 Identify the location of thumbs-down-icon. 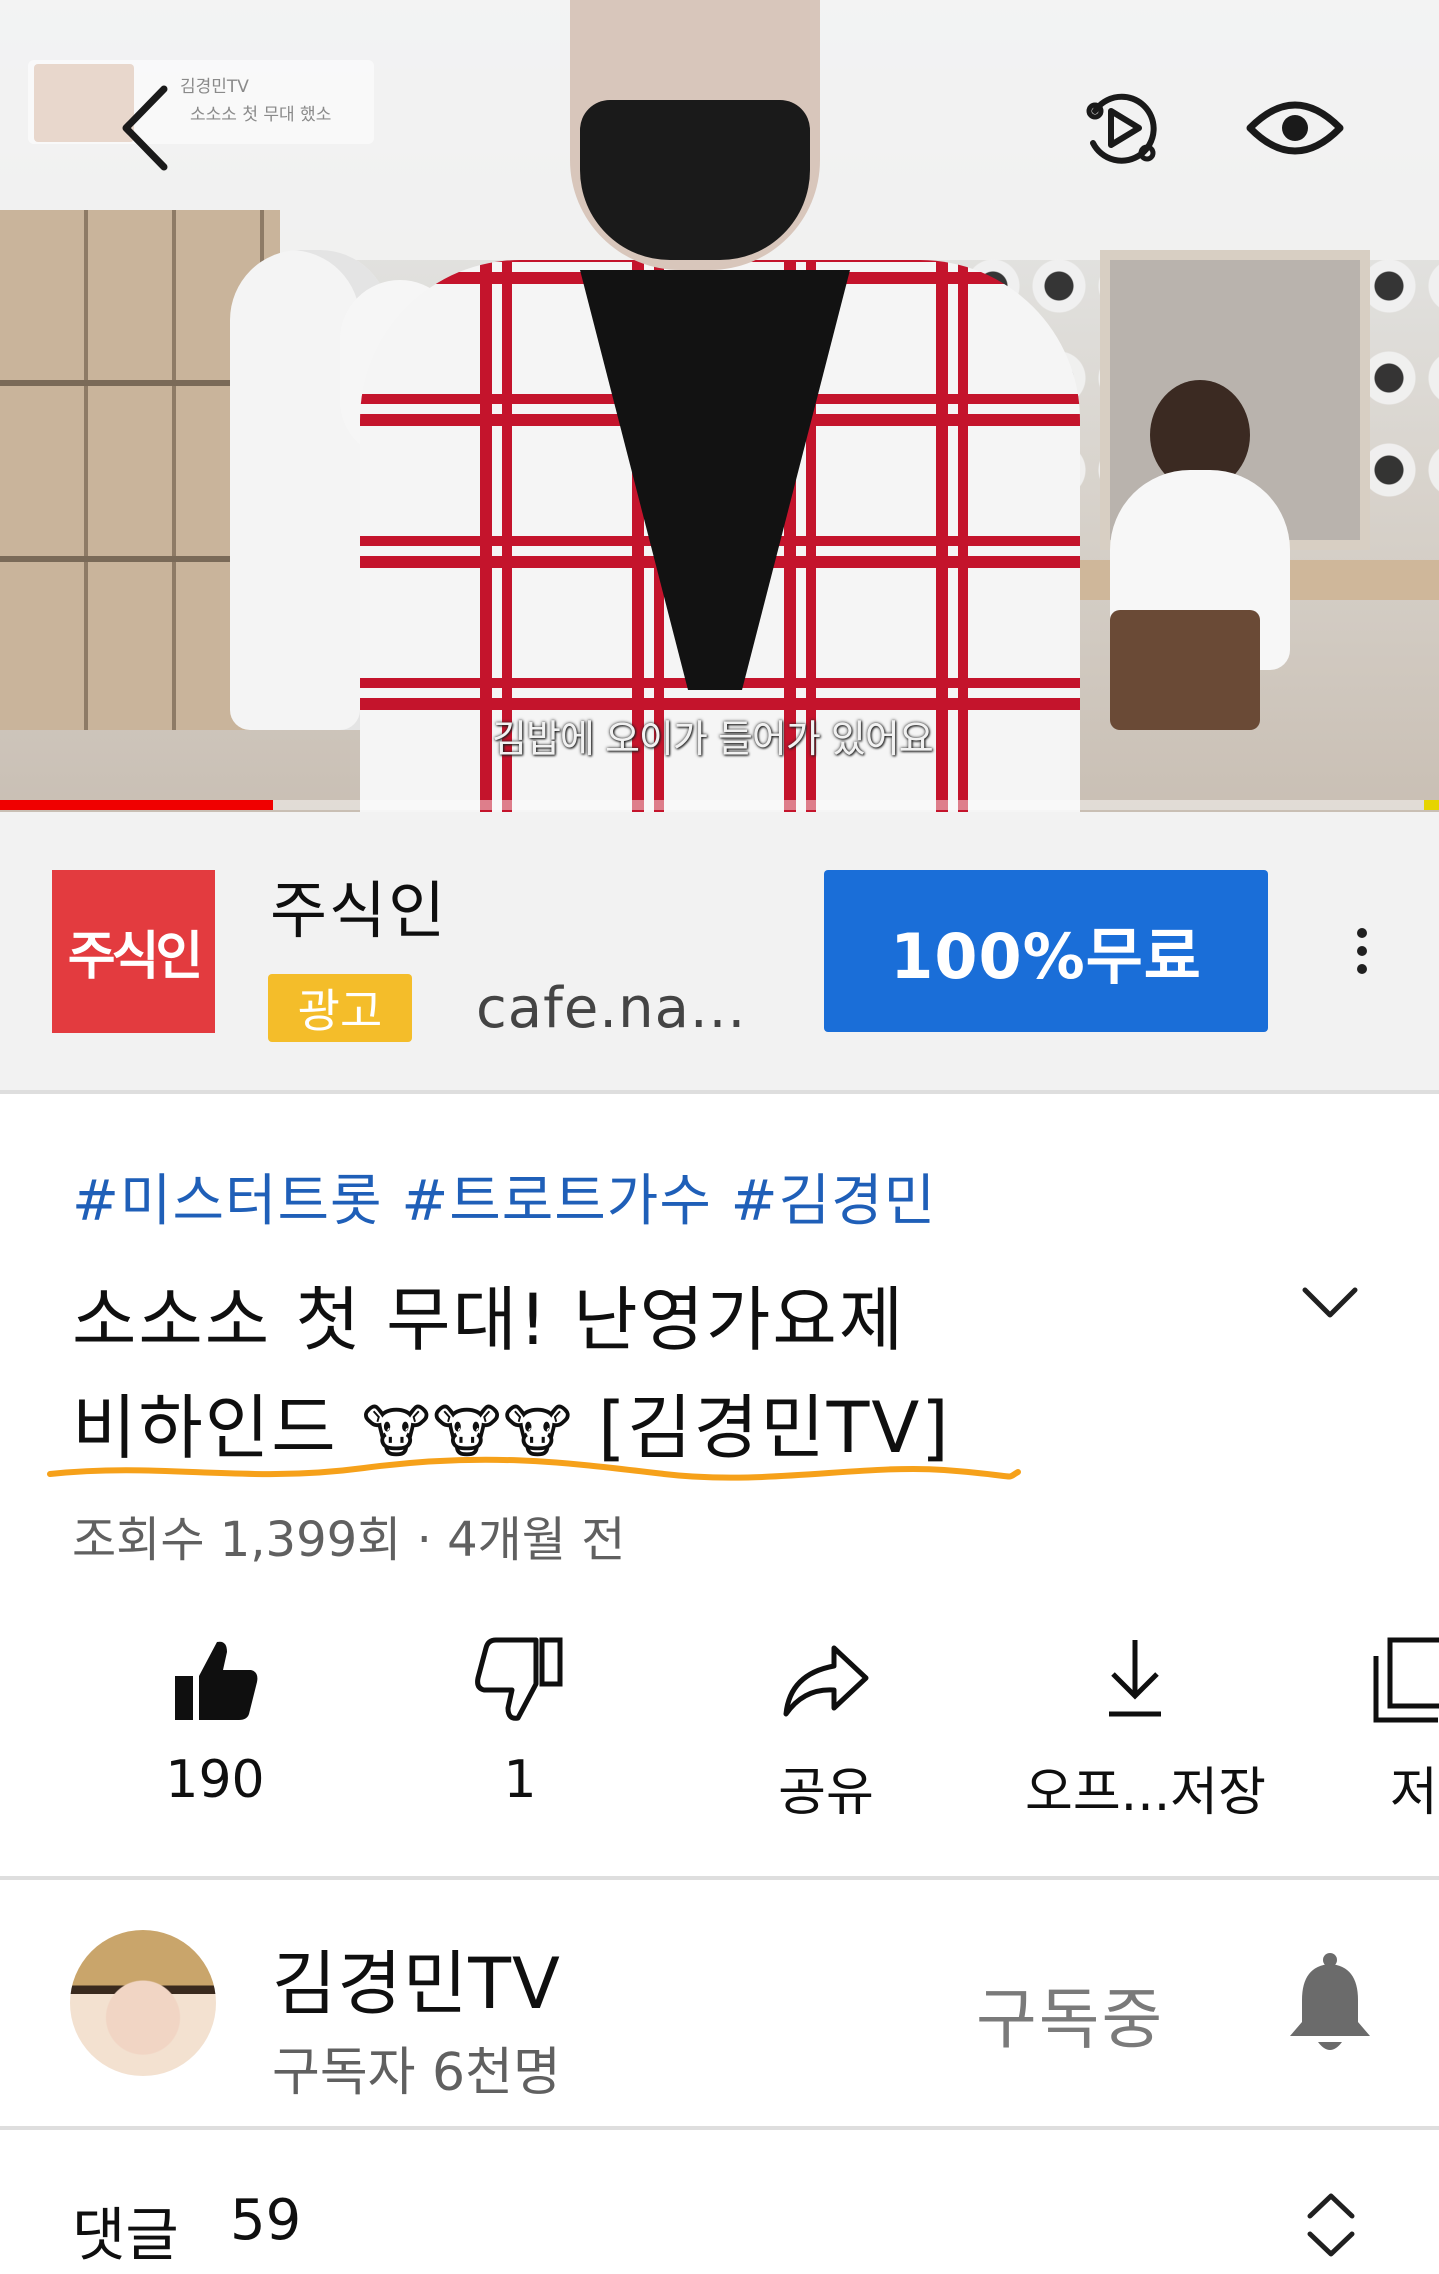
(519, 1679).